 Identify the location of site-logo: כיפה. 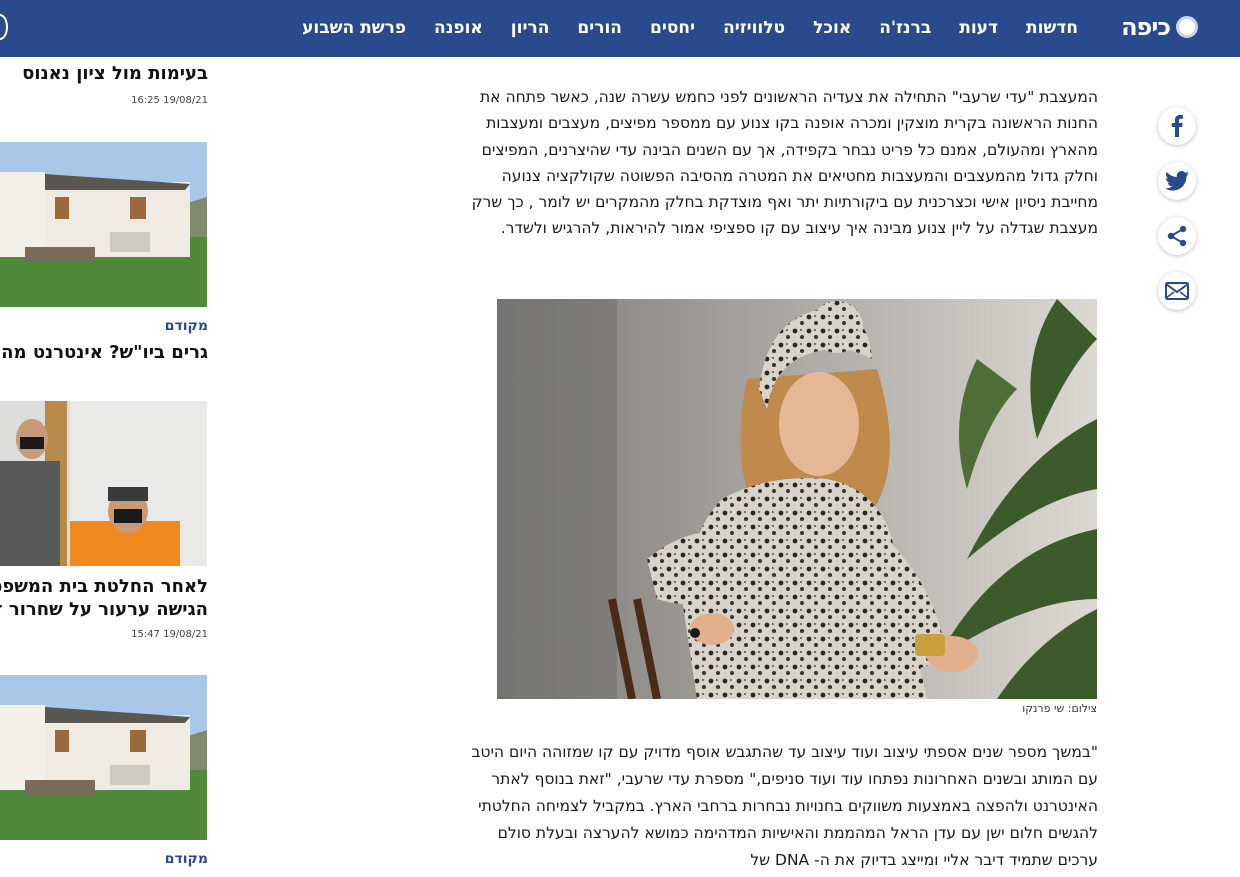
(1159, 27).